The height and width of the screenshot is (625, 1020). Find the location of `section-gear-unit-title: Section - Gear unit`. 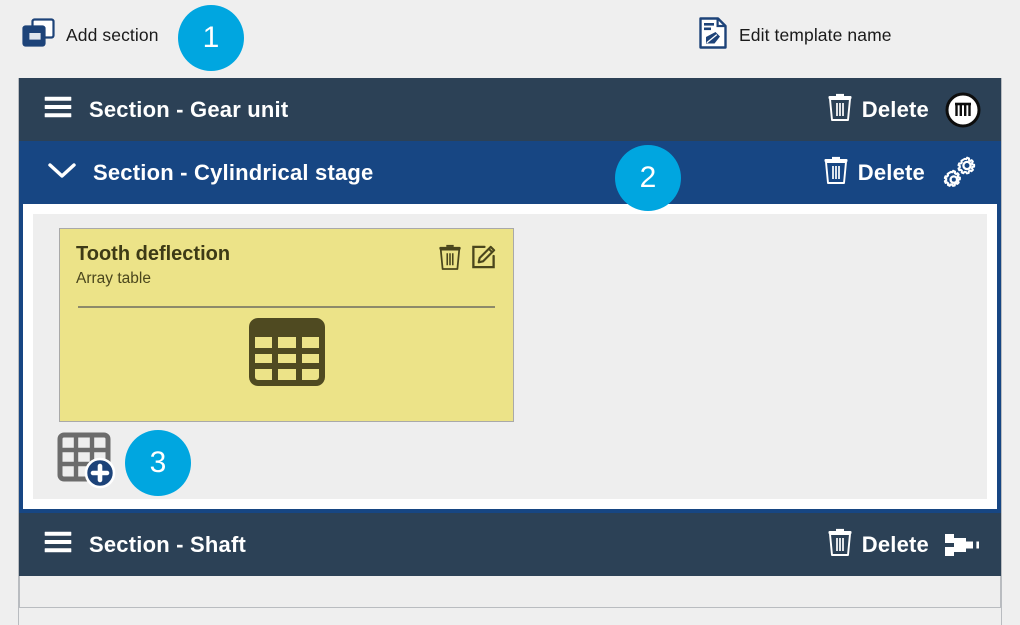

section-gear-unit-title: Section - Gear unit is located at coordinates (189, 109).